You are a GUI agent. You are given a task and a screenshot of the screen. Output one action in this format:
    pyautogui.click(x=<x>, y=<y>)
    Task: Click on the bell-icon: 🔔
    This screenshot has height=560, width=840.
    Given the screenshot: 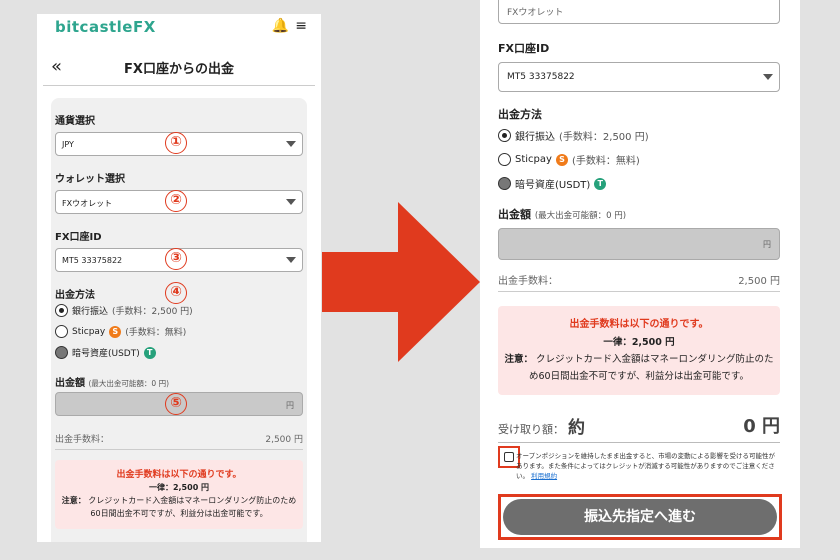 What is the action you would take?
    pyautogui.click(x=280, y=26)
    